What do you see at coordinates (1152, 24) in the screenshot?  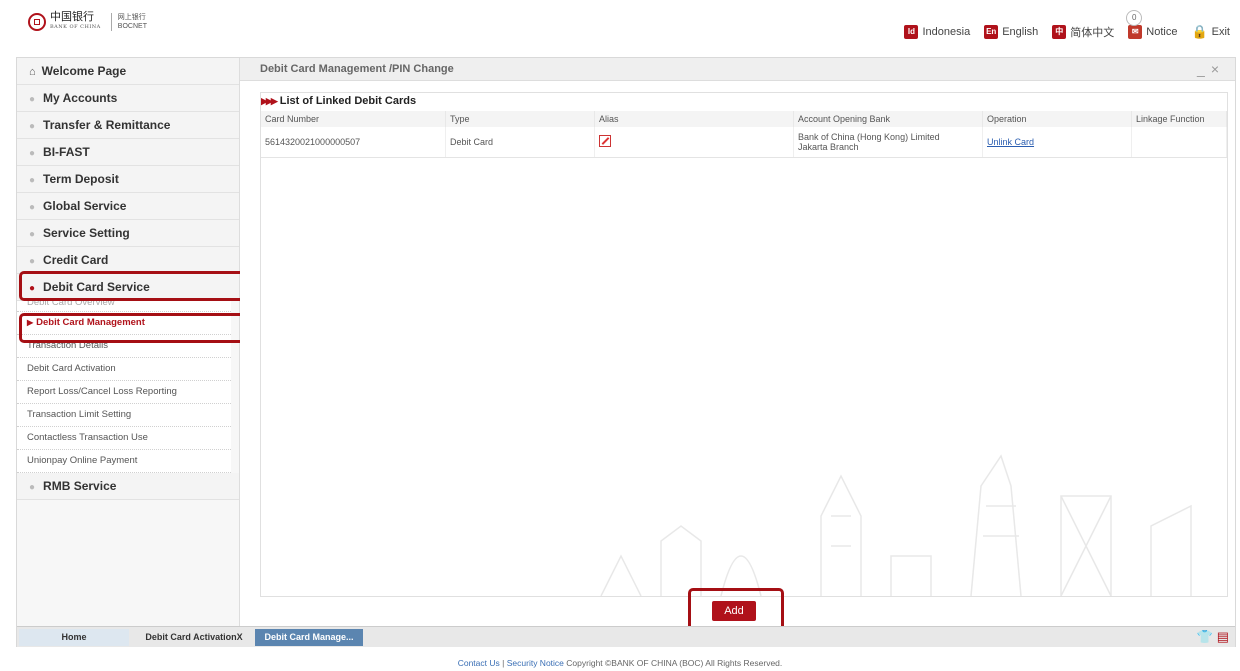 I see `notice-link: 0 ✉ Notice` at bounding box center [1152, 24].